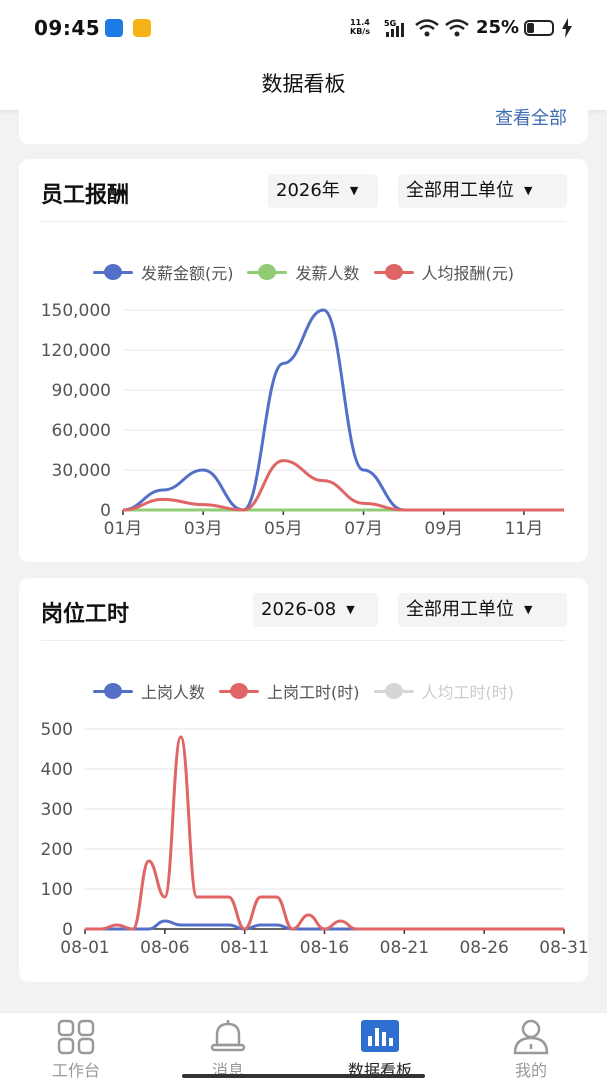 The image size is (607, 1081). What do you see at coordinates (57, 850) in the screenshot?
I see `y-tick-label: 200` at bounding box center [57, 850].